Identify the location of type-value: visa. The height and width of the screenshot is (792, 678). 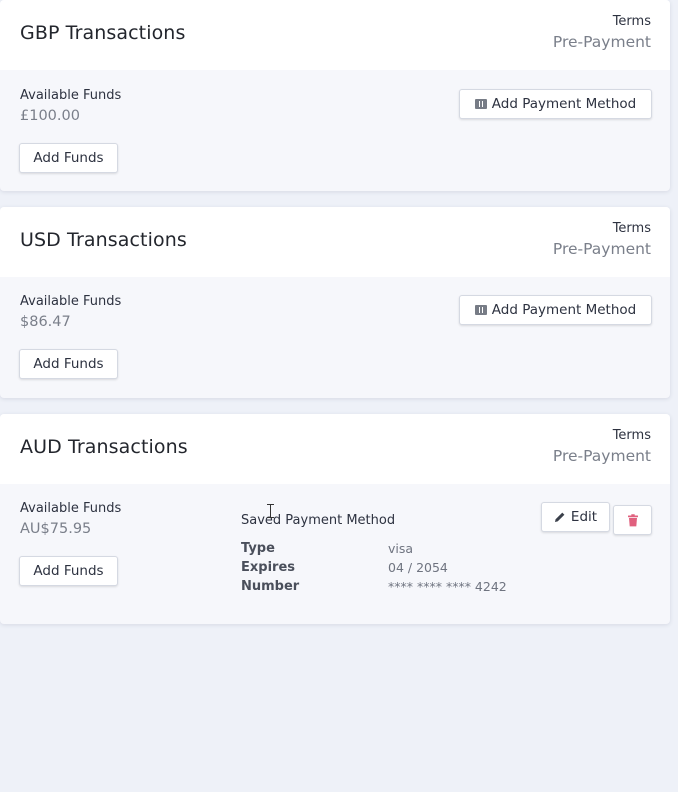
(401, 548).